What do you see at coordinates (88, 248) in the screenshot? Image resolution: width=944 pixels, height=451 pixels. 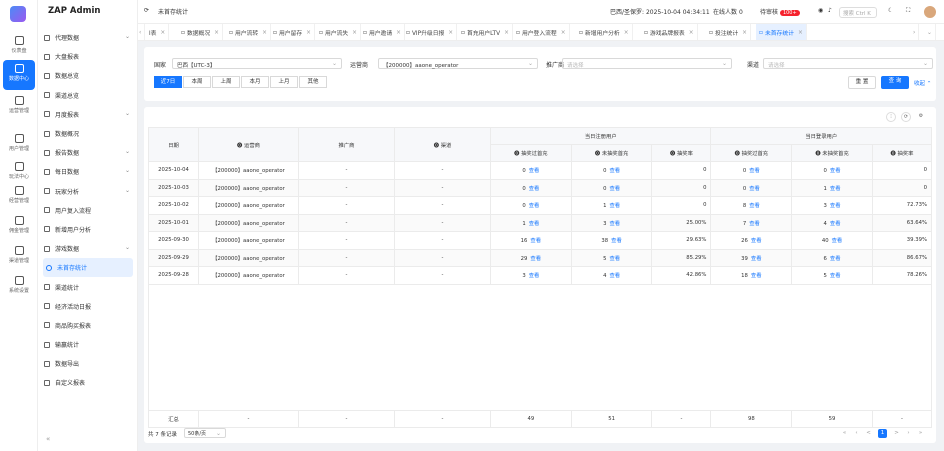 I see `menu-item-11: 游戏数据 ⌄` at bounding box center [88, 248].